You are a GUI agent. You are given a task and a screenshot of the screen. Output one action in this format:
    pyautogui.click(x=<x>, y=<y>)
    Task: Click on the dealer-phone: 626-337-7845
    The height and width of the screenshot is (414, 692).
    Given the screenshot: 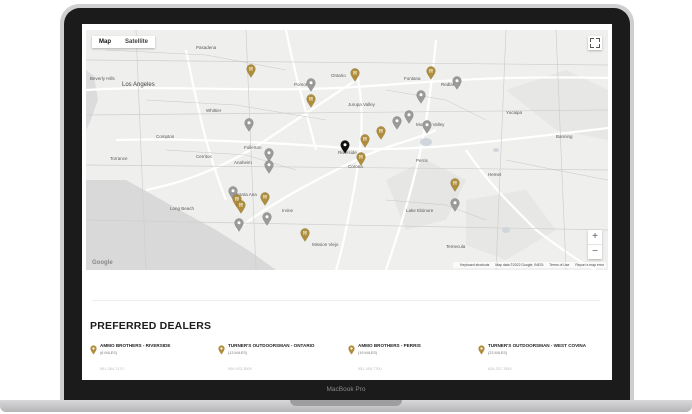 What is the action you would take?
    pyautogui.click(x=500, y=369)
    